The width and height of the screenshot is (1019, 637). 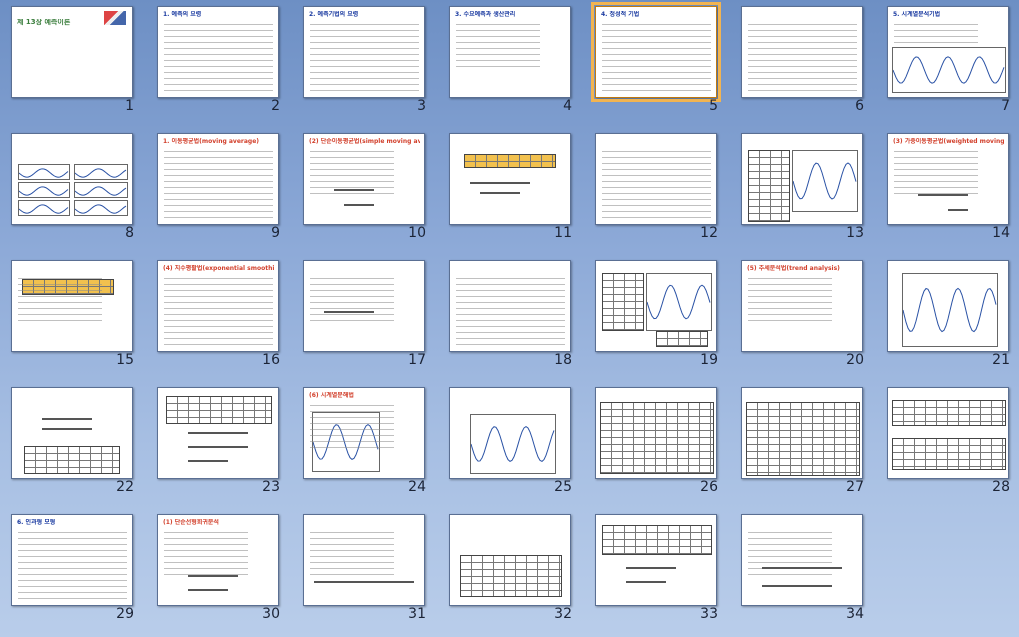 I want to click on slide-cell-32: 32, so click(x=511, y=570).